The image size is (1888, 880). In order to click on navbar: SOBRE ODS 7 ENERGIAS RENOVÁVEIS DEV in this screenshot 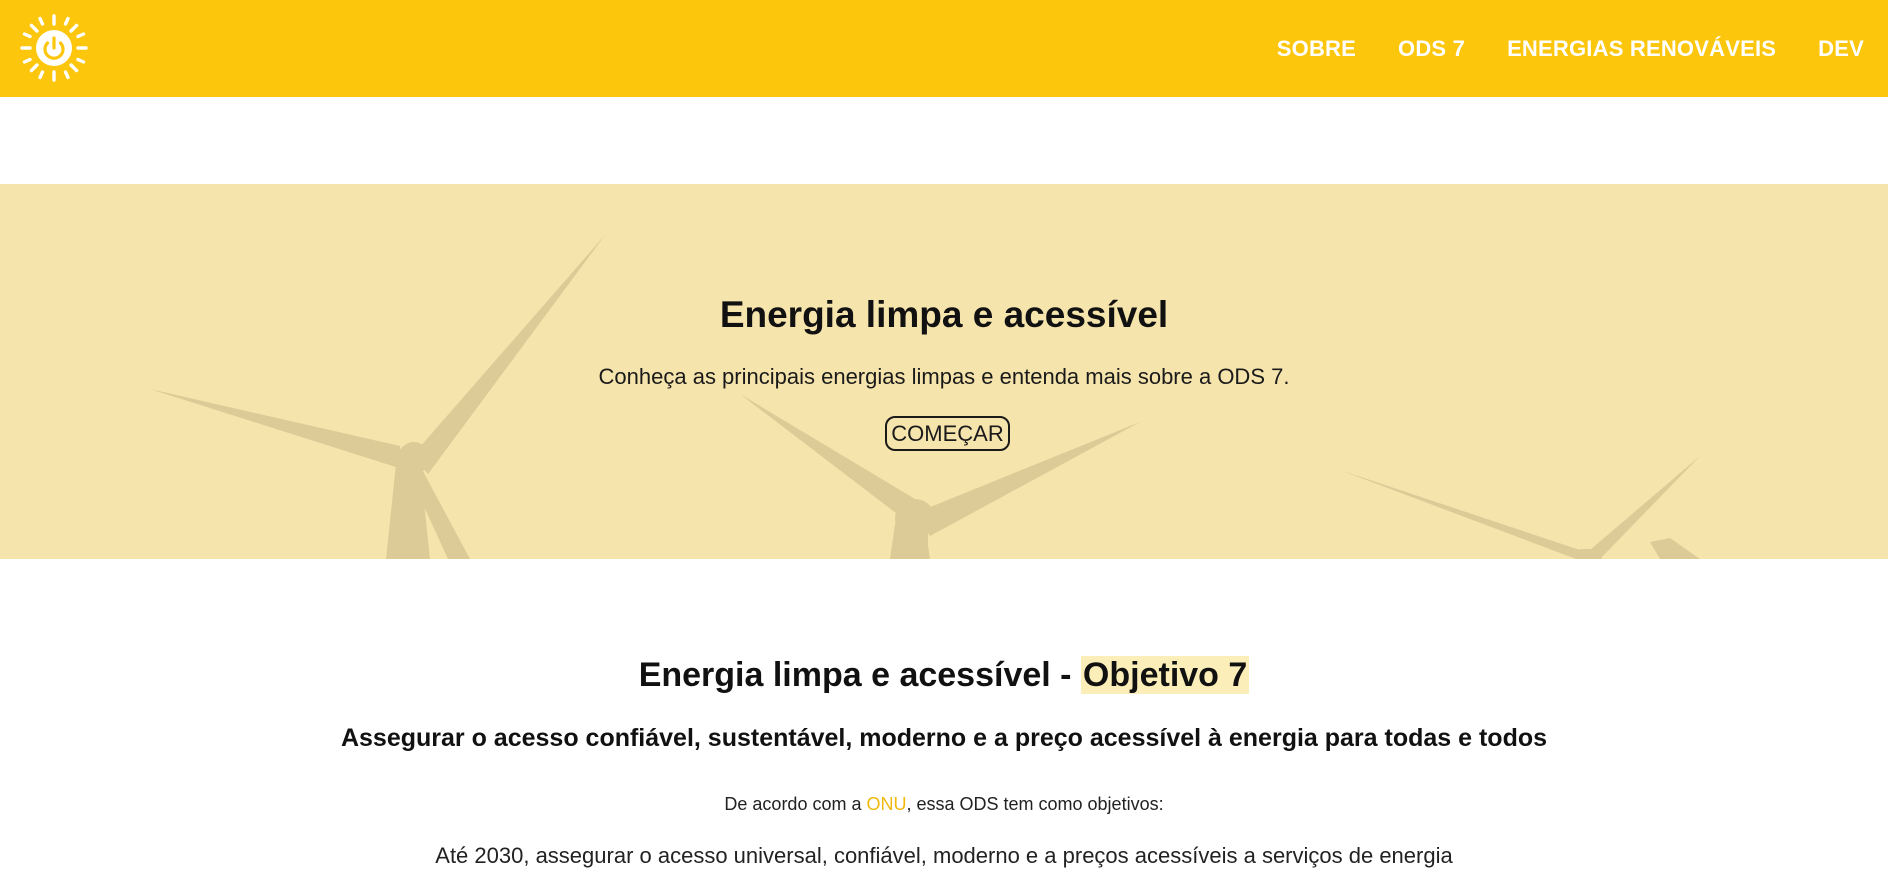, I will do `click(944, 48)`.